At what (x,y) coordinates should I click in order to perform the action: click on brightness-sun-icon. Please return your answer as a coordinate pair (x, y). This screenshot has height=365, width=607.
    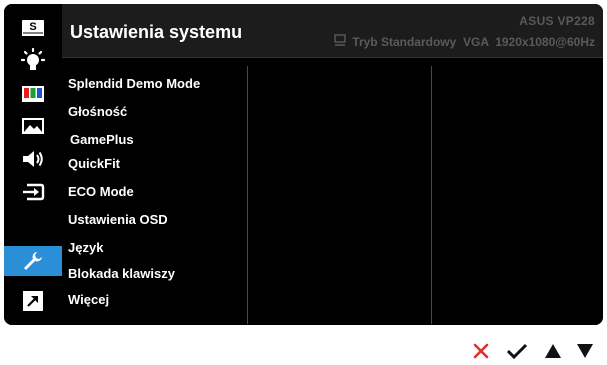
    Looking at the image, I should click on (33, 59).